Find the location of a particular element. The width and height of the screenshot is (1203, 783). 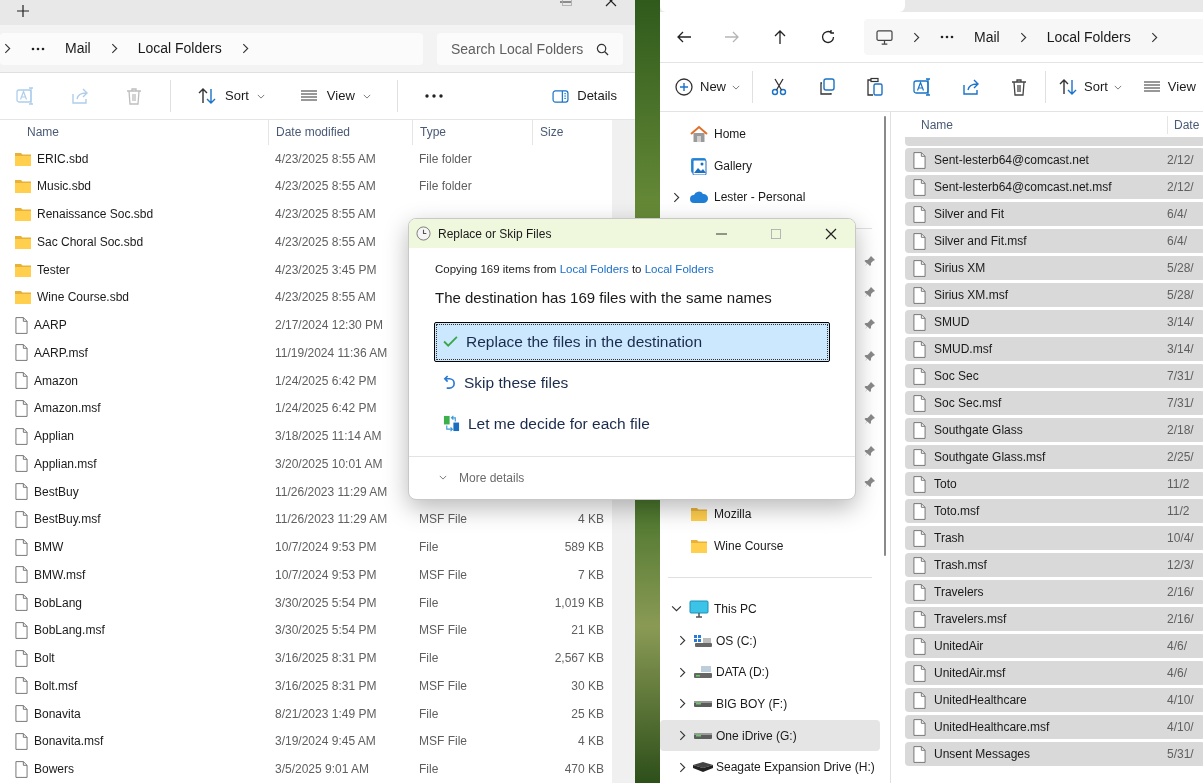

file-name: Sirius XM.msf is located at coordinates (971, 295).